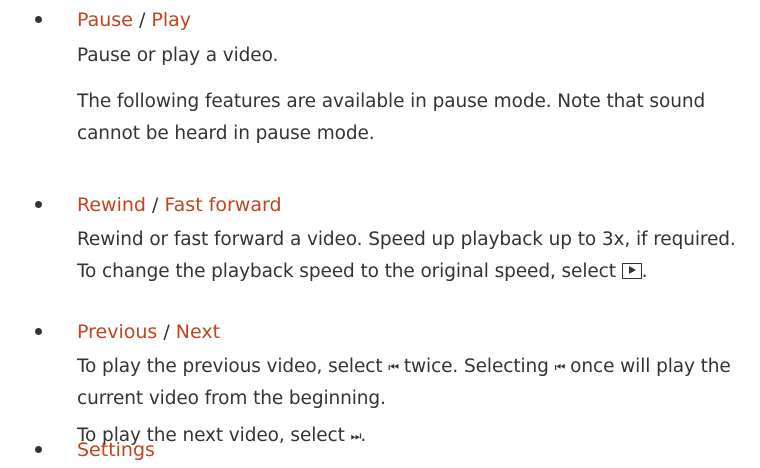  What do you see at coordinates (363, 435) in the screenshot?
I see `note-end: .` at bounding box center [363, 435].